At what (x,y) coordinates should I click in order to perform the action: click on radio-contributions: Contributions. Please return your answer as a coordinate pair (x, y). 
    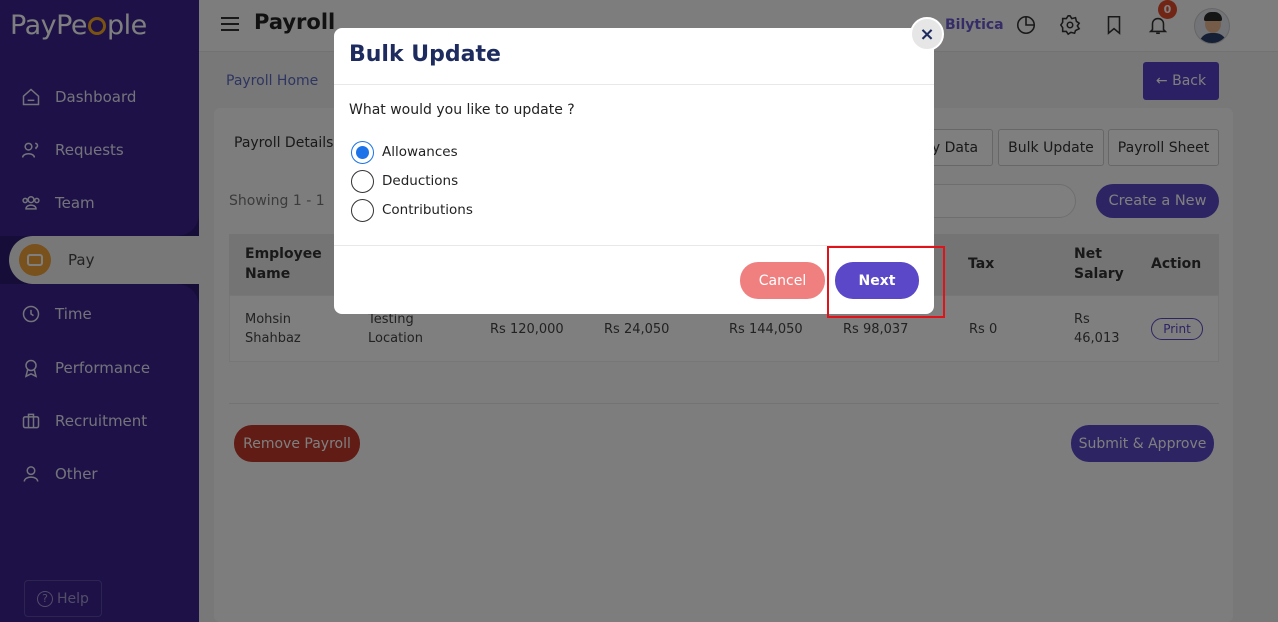
    Looking at the image, I should click on (412, 210).